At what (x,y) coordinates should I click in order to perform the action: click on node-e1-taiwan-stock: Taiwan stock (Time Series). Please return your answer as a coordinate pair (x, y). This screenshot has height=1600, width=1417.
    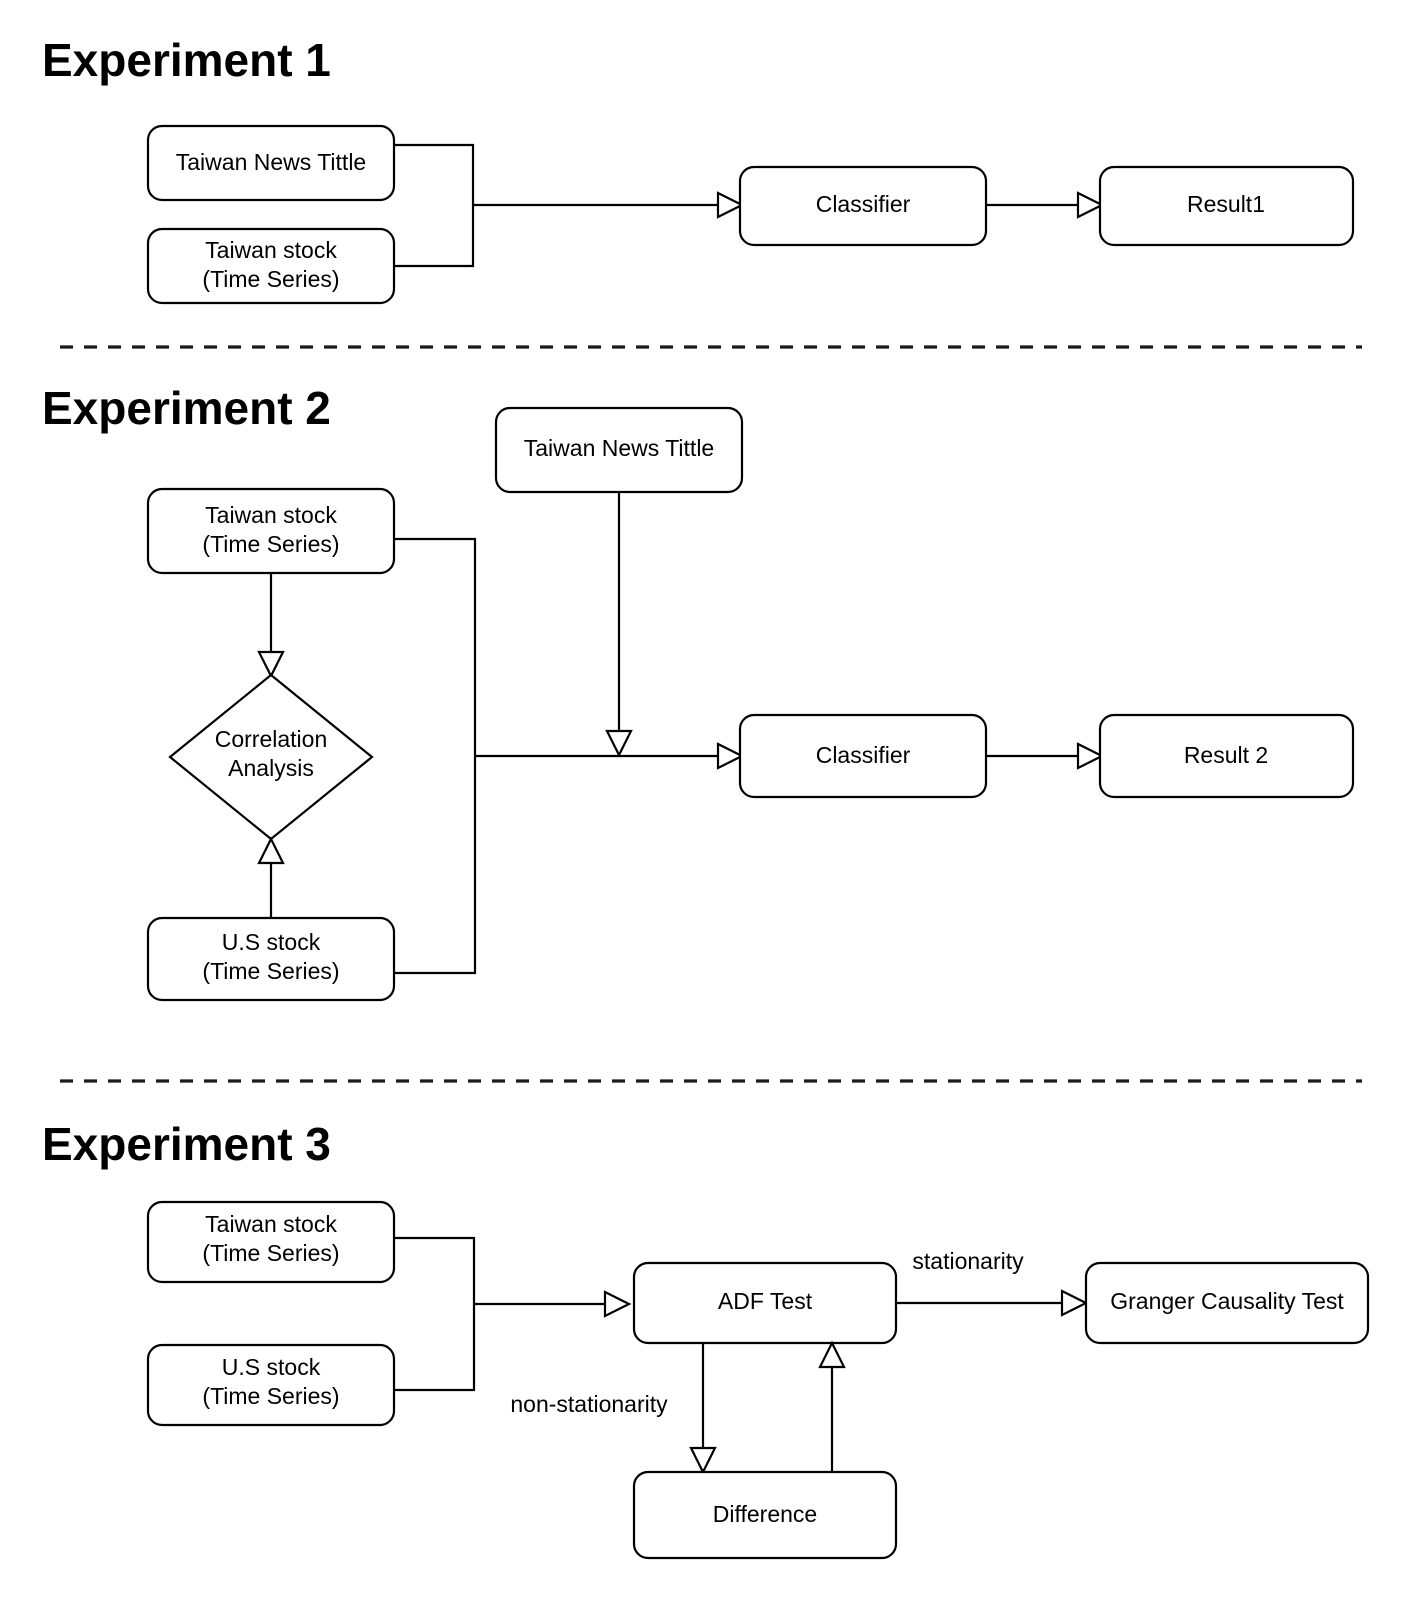
    Looking at the image, I should click on (271, 266).